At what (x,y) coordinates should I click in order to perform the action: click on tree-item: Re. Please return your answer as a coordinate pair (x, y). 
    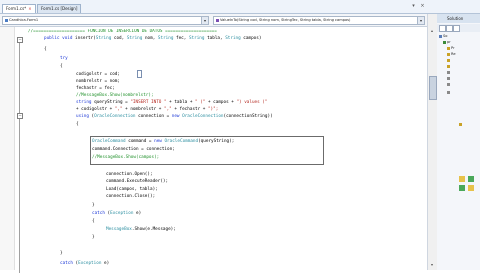
    Looking at the image, I should click on (451, 54).